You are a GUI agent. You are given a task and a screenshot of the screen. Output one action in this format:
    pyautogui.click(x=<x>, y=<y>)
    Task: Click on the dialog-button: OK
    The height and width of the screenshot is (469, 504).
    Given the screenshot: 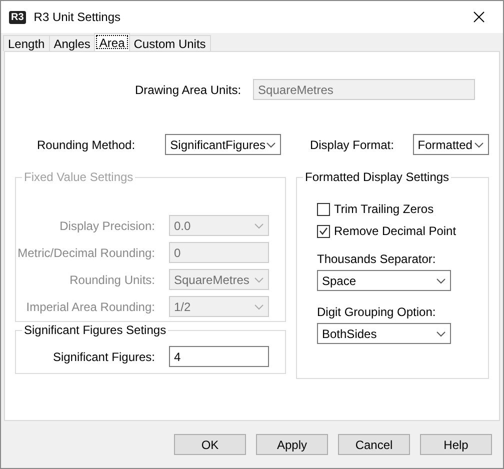 What is the action you would take?
    pyautogui.click(x=210, y=444)
    